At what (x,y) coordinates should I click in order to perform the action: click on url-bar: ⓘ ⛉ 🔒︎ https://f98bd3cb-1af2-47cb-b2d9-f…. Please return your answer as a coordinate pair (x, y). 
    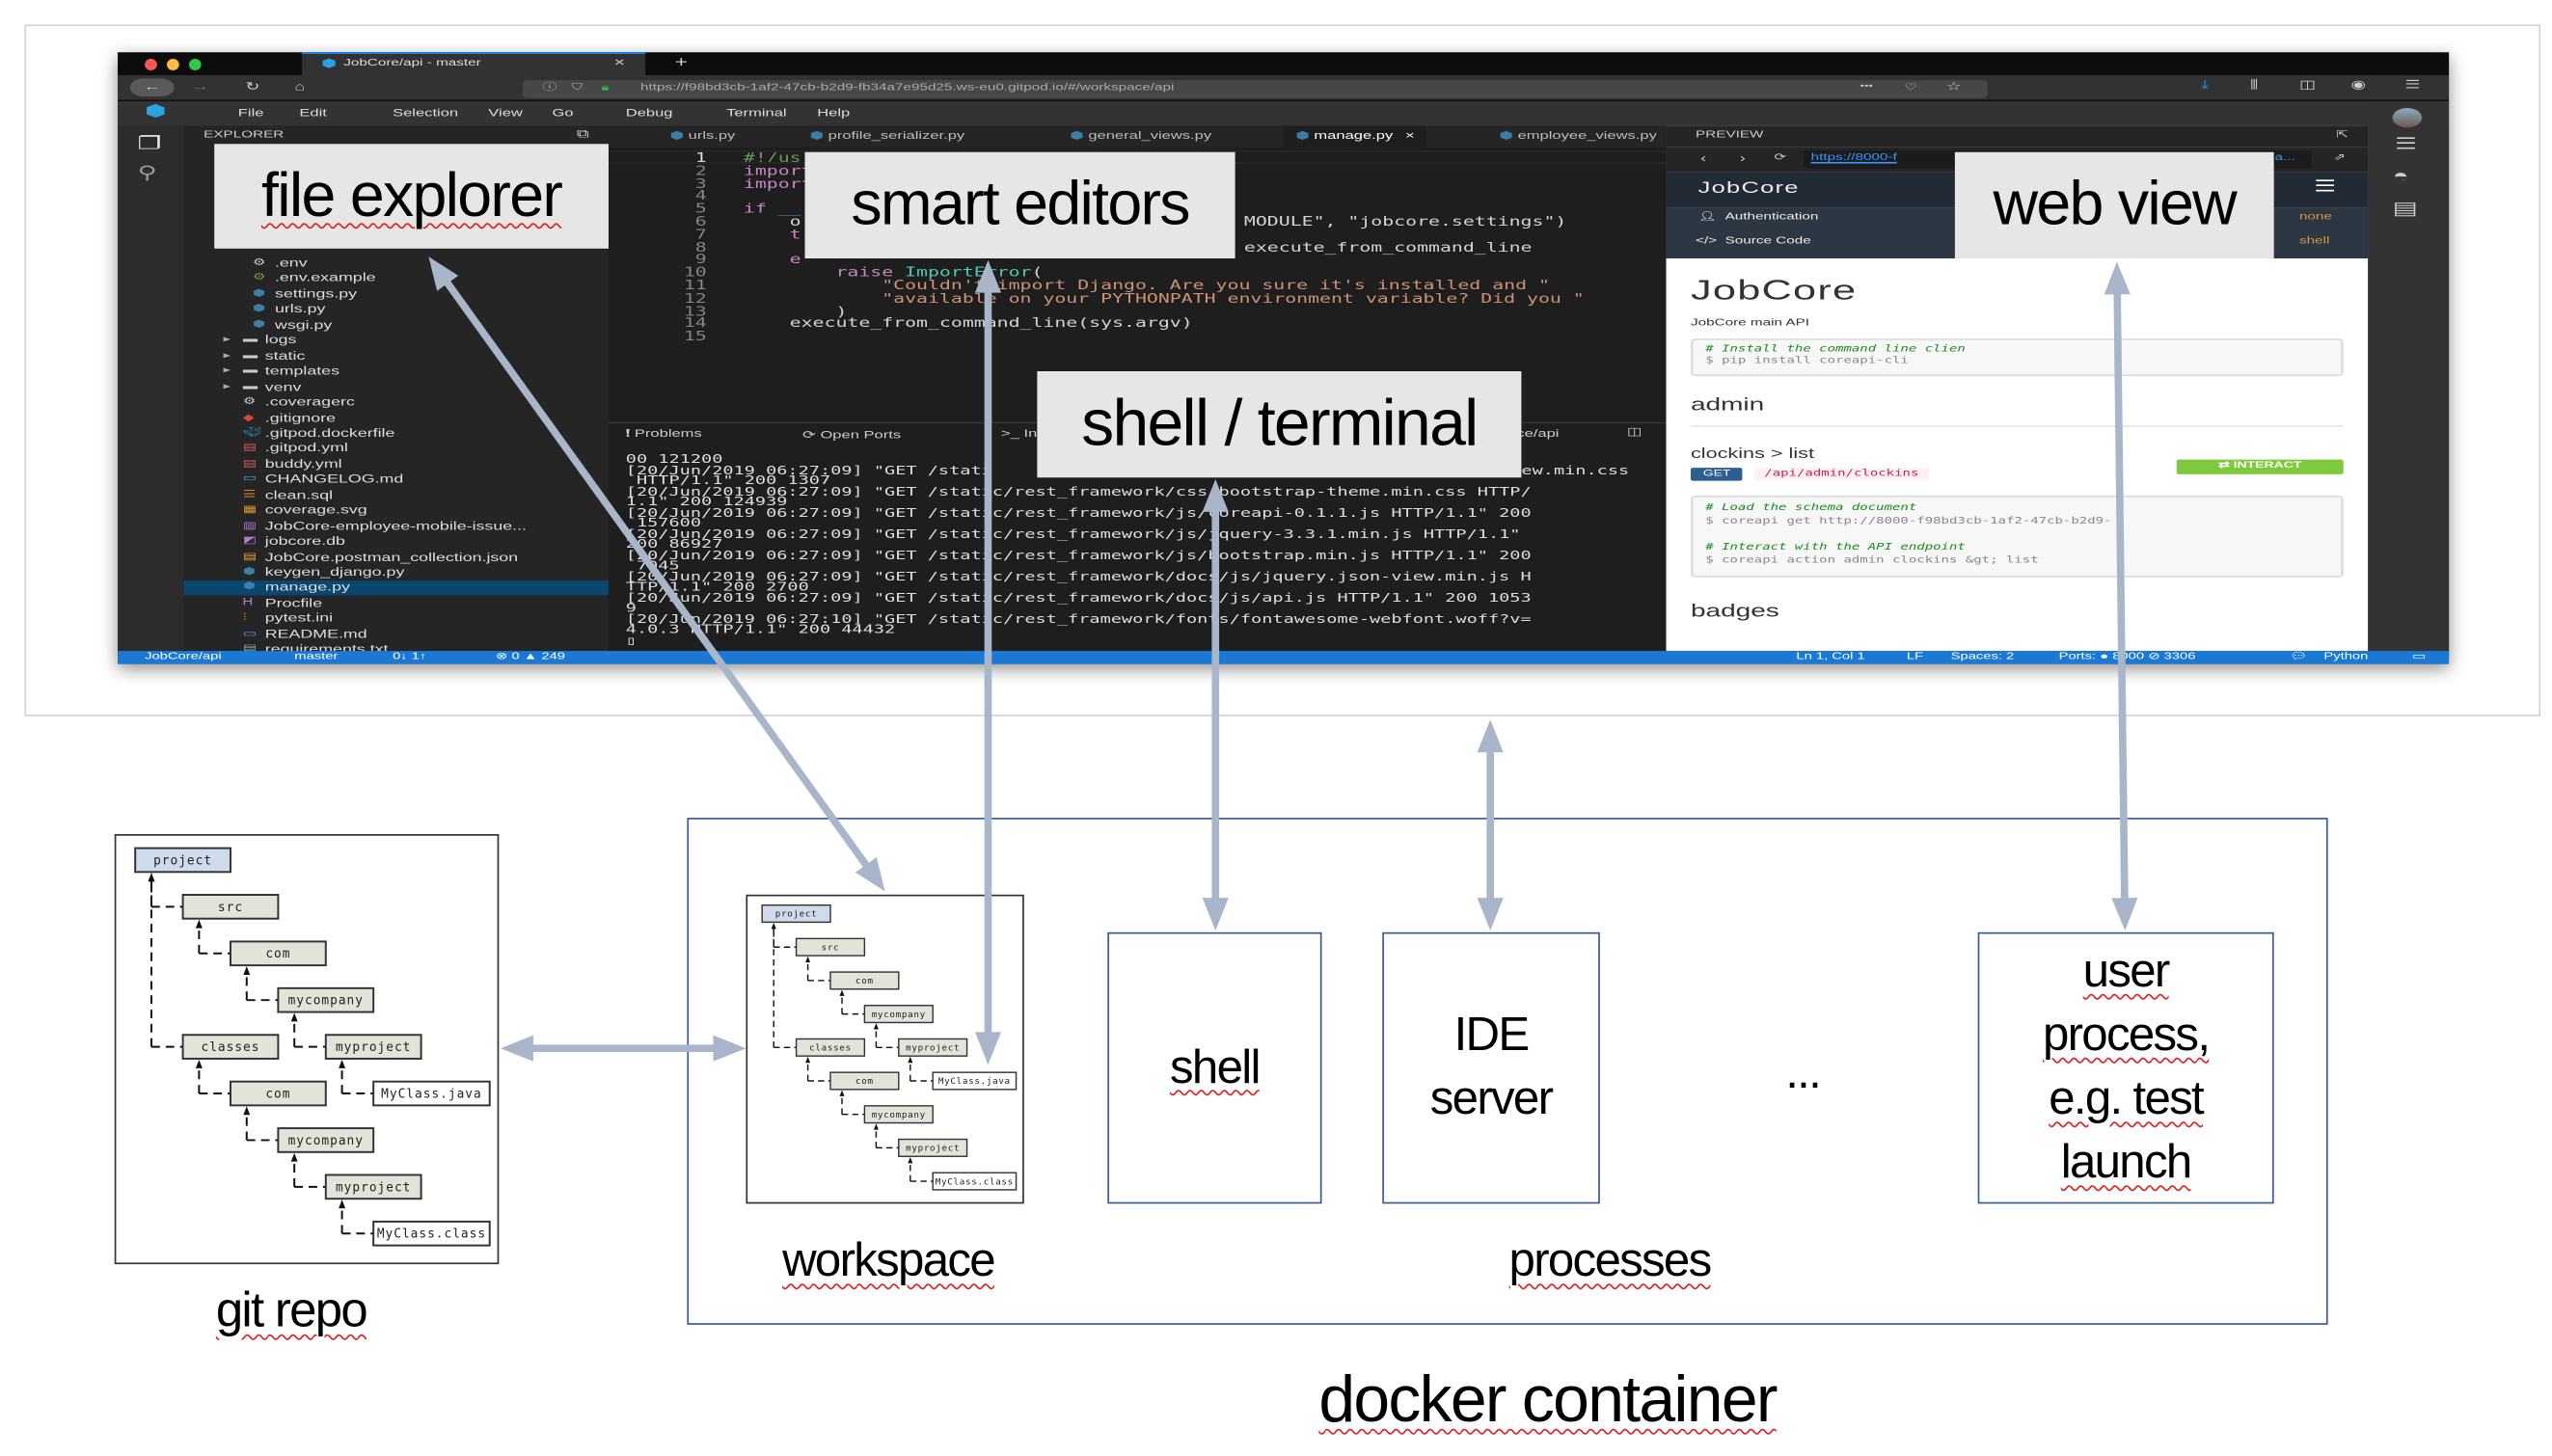
    Looking at the image, I should click on (1255, 88).